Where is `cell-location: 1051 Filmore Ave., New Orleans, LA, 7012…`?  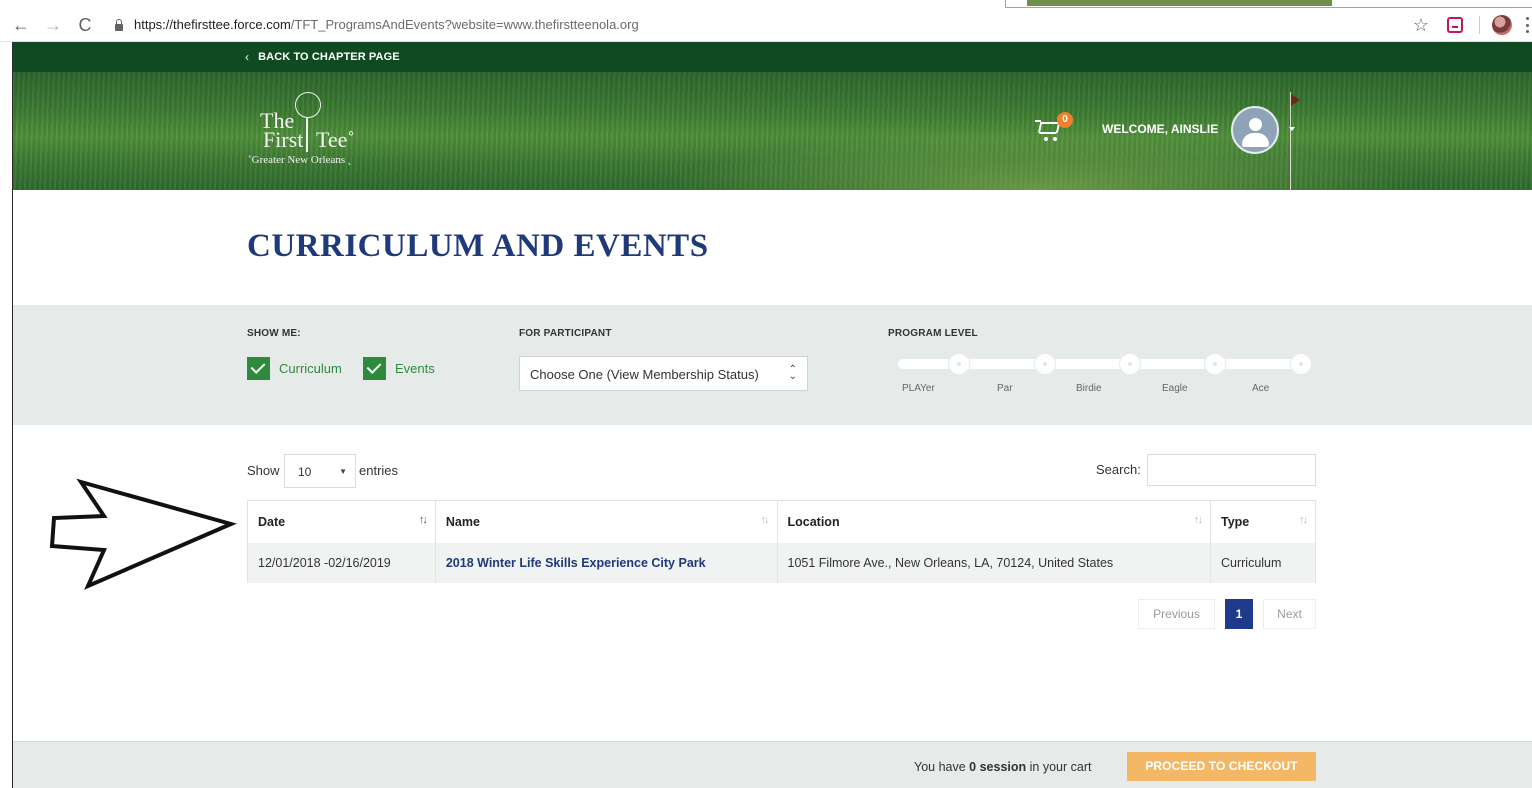 cell-location: 1051 Filmore Ave., New Orleans, LA, 7012… is located at coordinates (993, 562).